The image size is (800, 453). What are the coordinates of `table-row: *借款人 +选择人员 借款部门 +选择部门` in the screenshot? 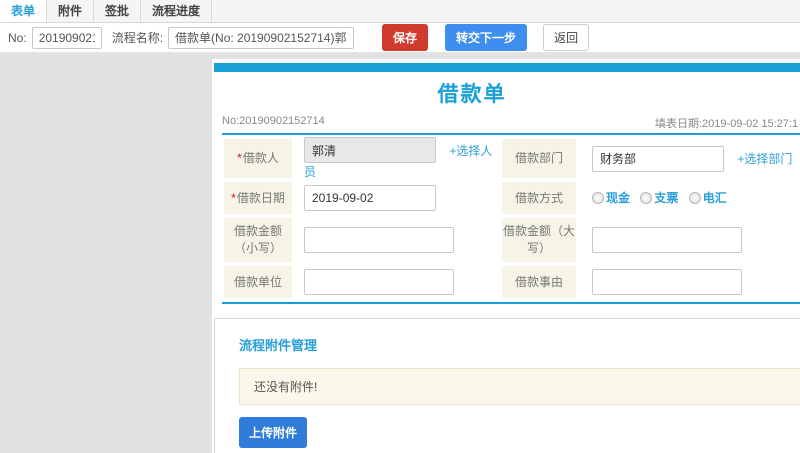 It's located at (511, 158).